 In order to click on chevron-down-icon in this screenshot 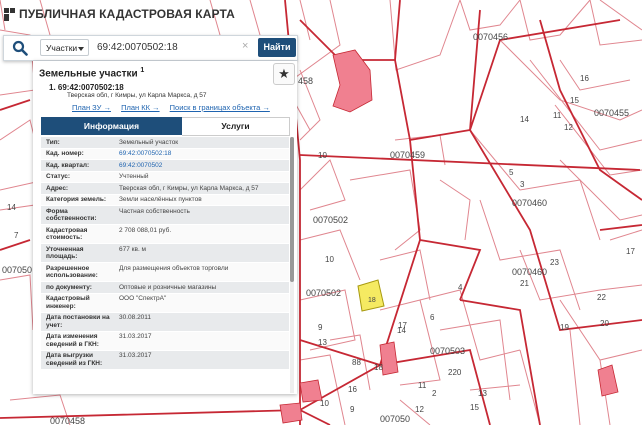, I will do `click(81, 49)`.